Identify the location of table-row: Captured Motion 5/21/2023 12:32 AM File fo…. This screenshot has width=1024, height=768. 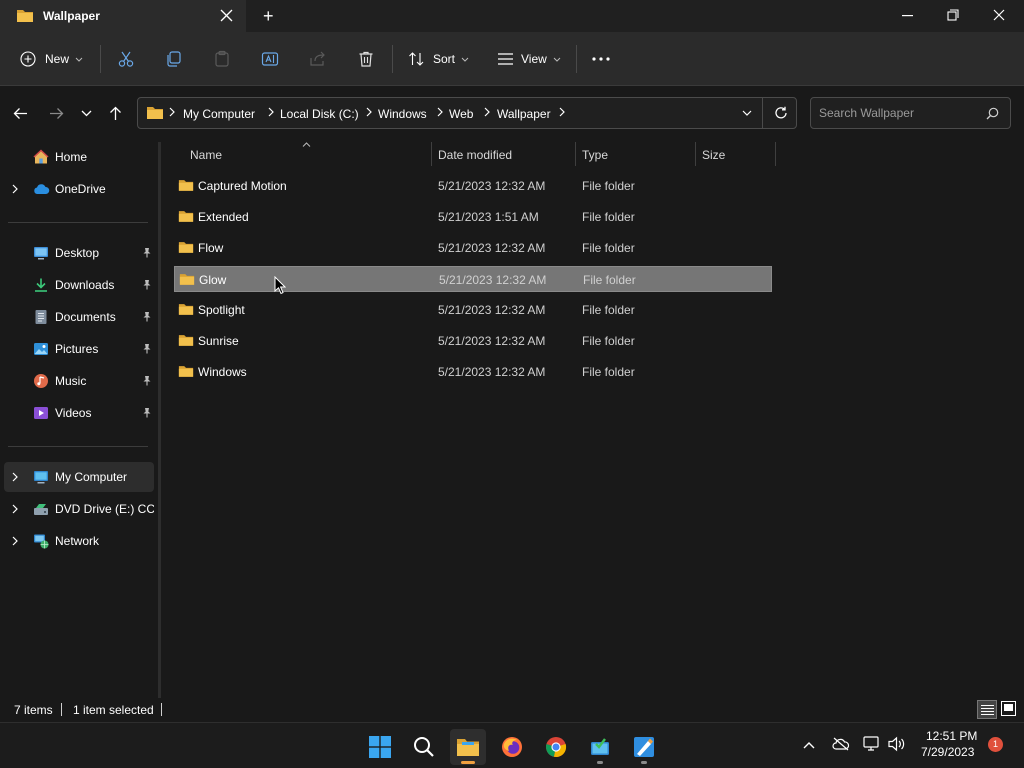
(473, 186).